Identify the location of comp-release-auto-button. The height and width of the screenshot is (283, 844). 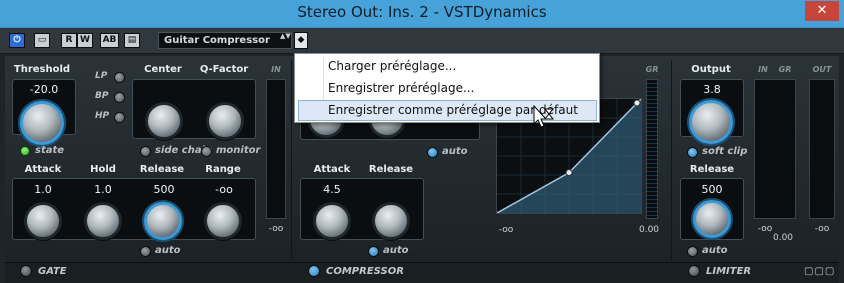
(373, 251).